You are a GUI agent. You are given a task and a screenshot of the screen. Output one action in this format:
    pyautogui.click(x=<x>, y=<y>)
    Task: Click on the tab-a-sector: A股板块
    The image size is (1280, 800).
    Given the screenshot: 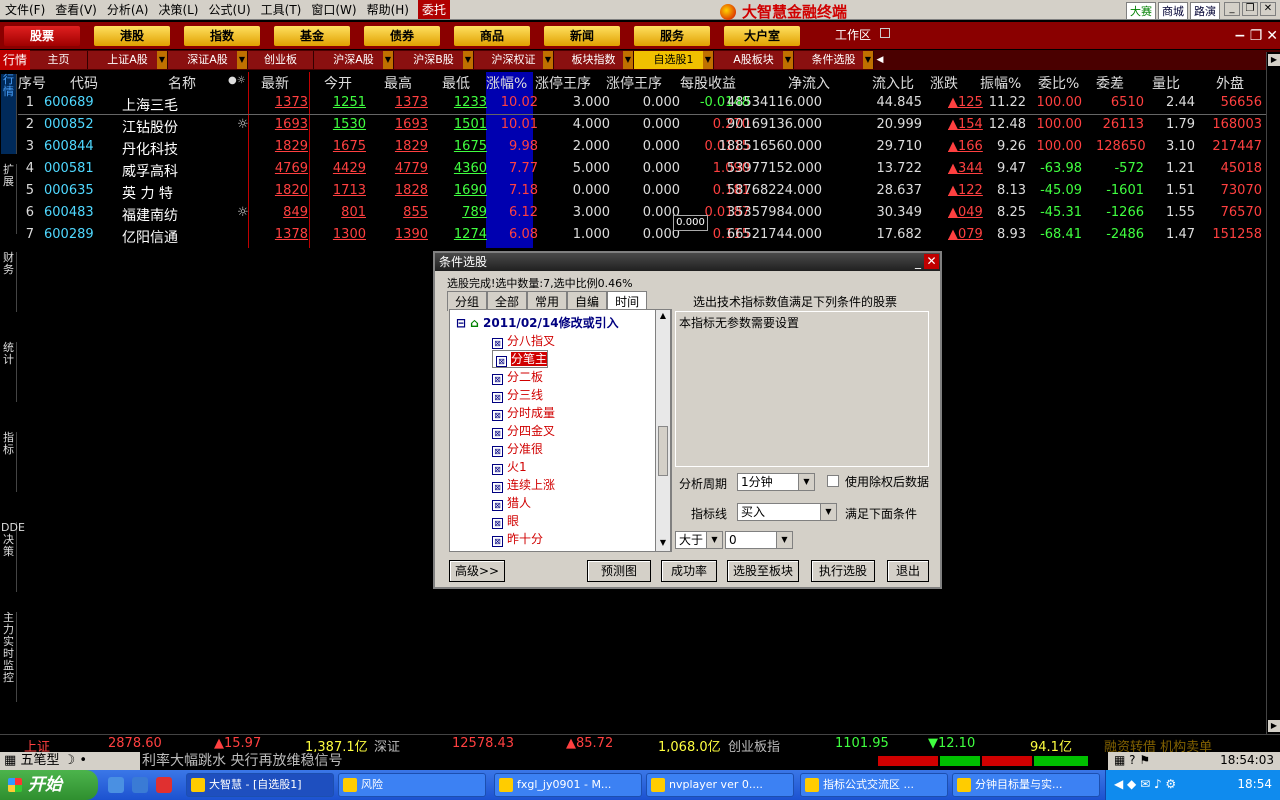 What is the action you would take?
    pyautogui.click(x=754, y=60)
    